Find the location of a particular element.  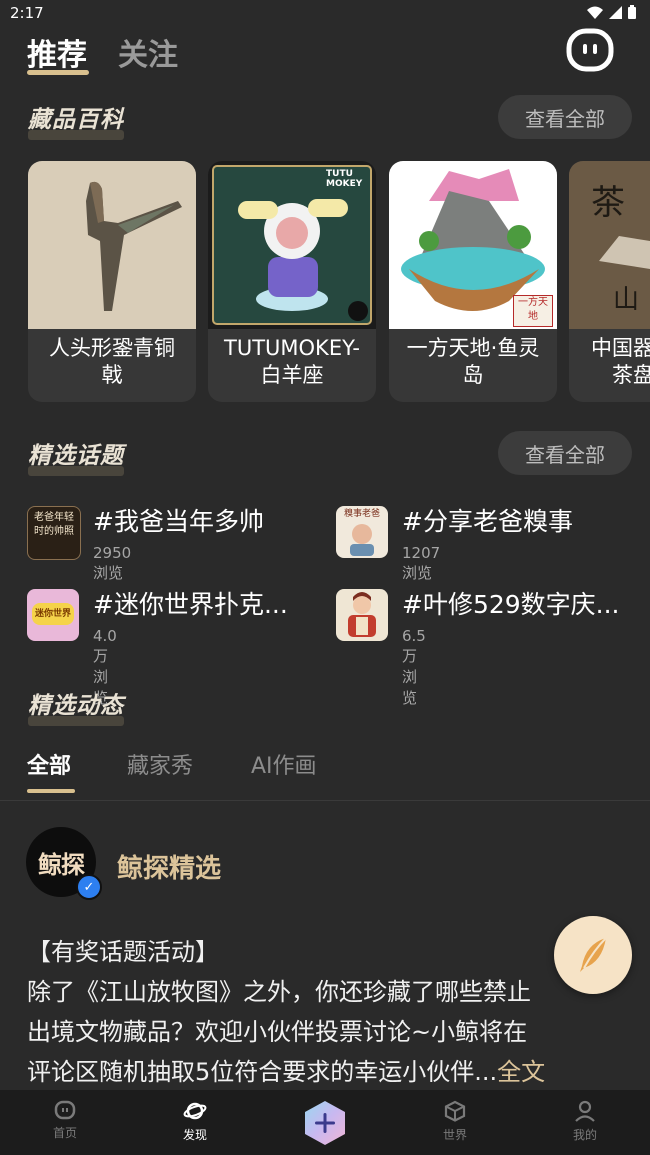

tab-recommend: 推荐 is located at coordinates (57, 52).